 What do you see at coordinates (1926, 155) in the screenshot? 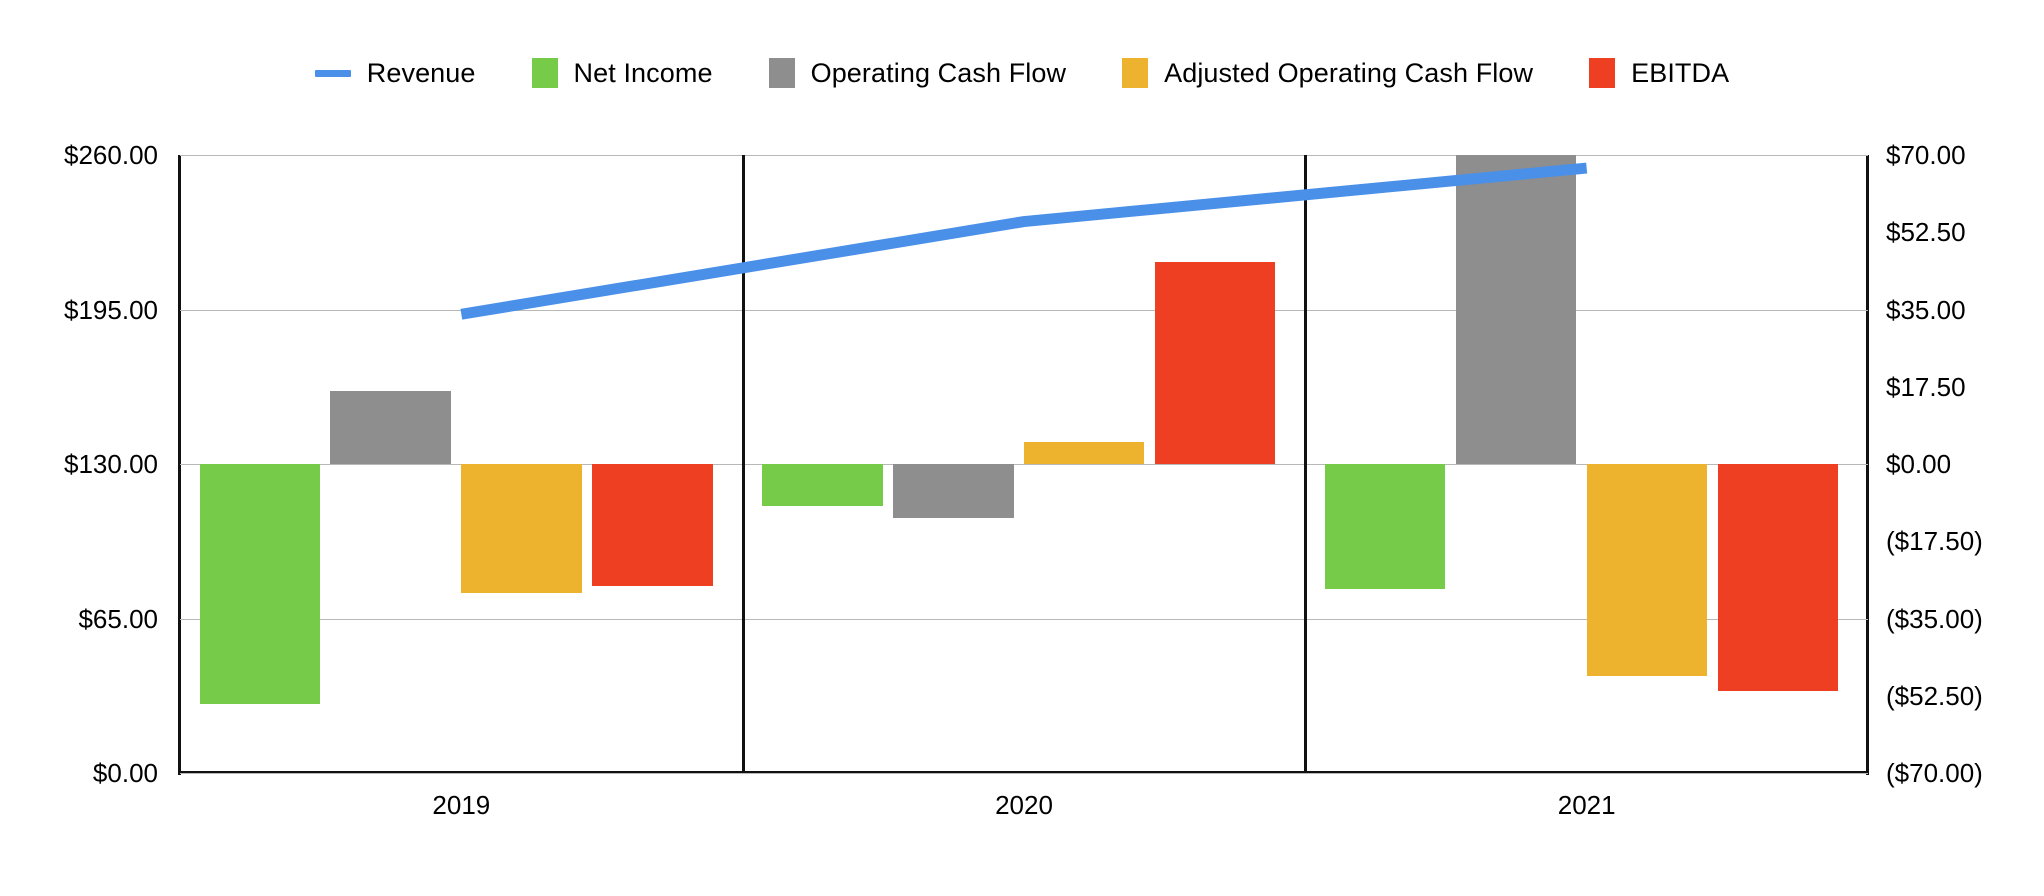
I see `right-axis-tick: $70.00` at bounding box center [1926, 155].